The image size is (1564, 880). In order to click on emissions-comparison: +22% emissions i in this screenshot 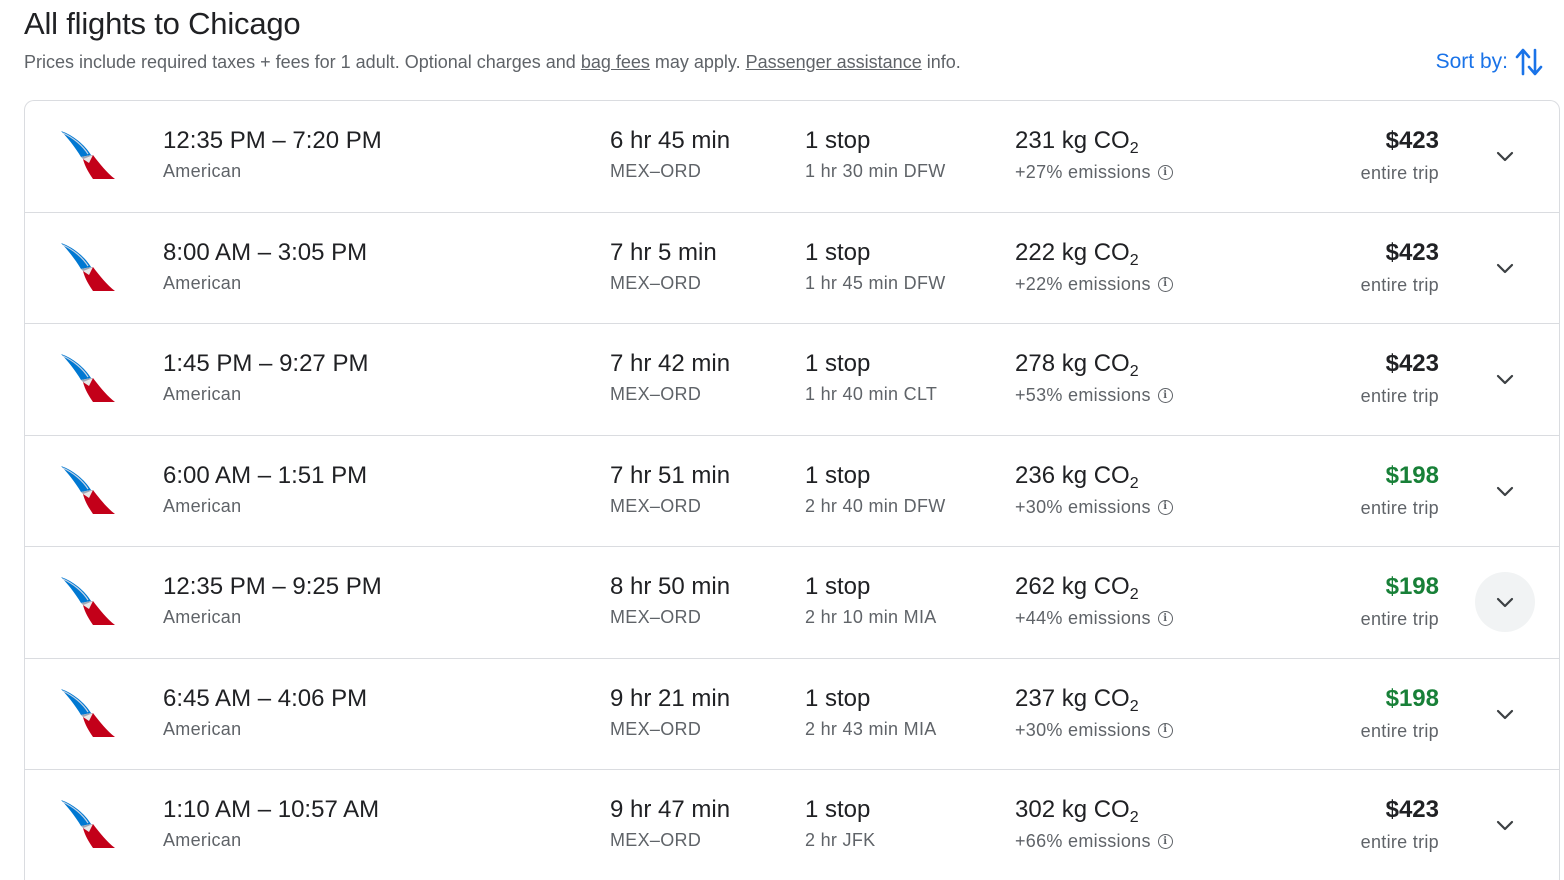, I will do `click(1094, 284)`.